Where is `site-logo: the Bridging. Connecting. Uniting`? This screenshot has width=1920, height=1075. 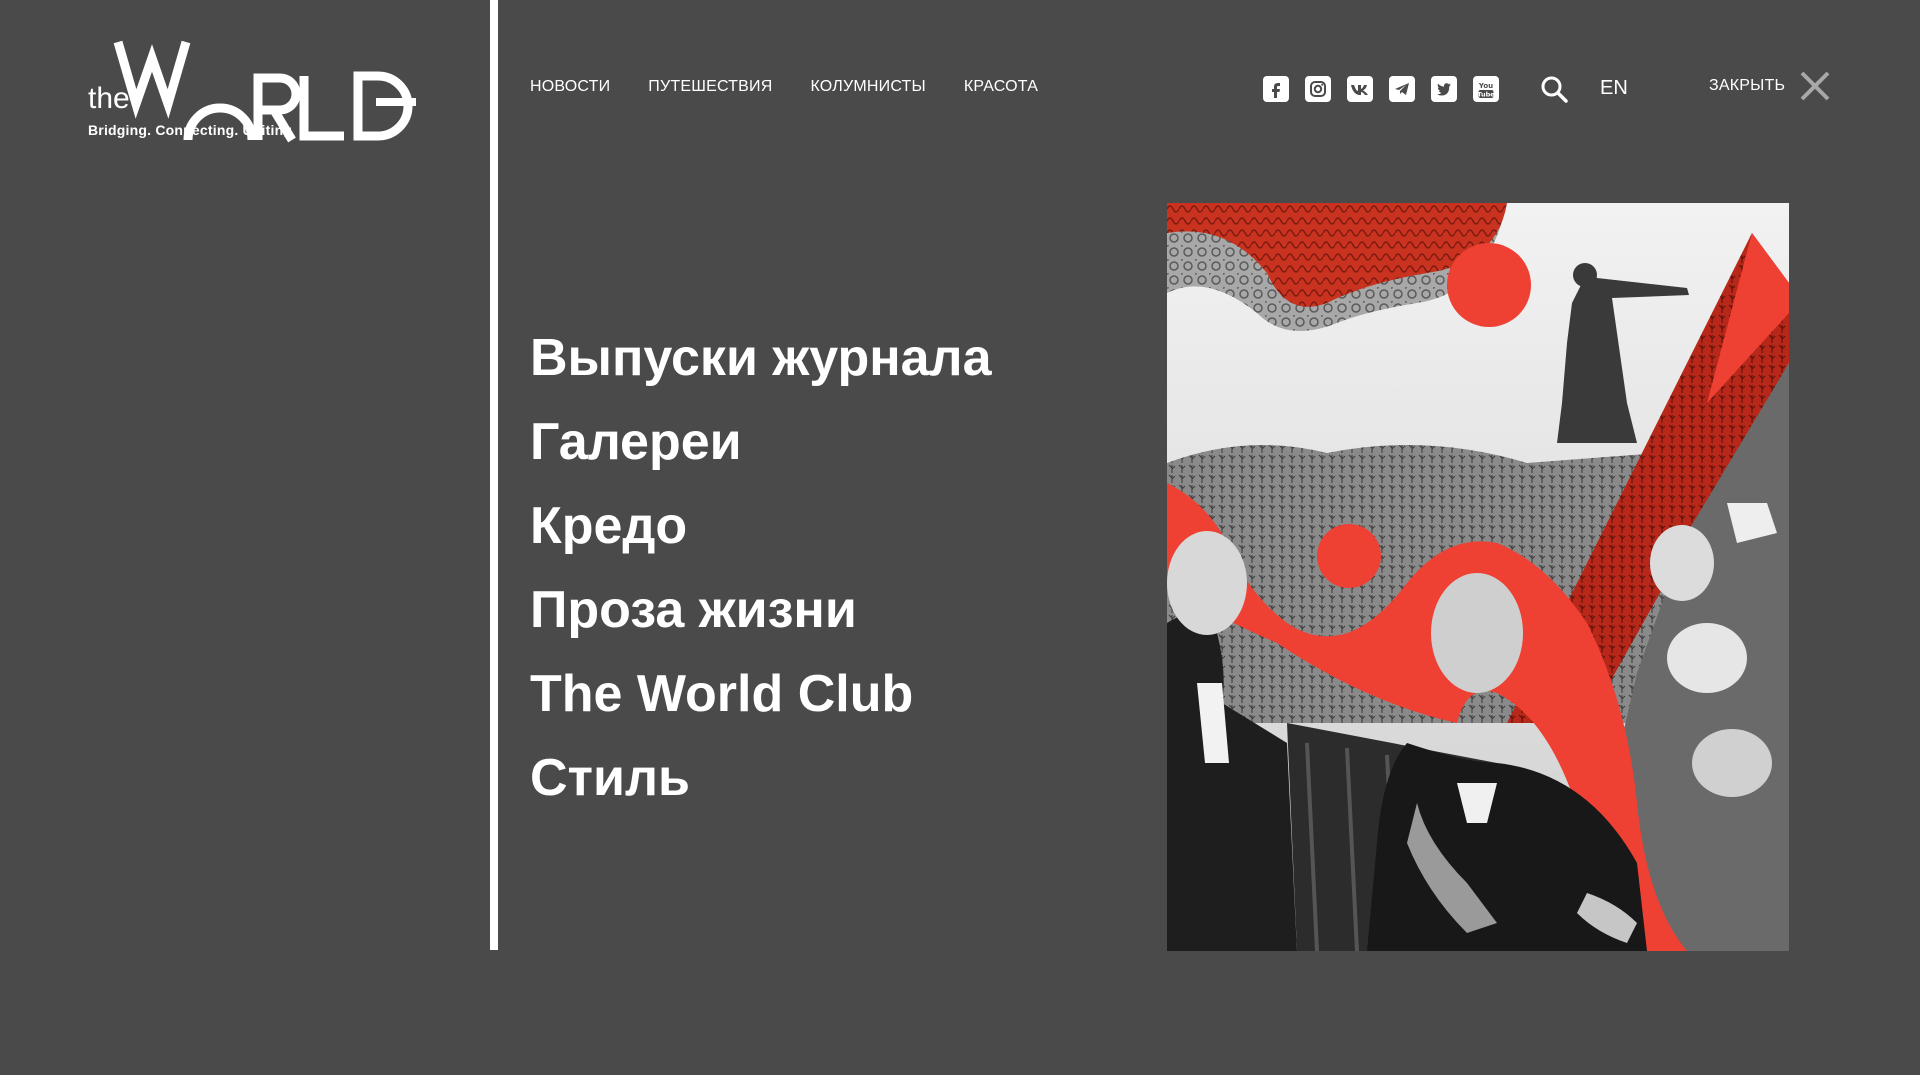 site-logo: the Bridging. Connecting. Uniting is located at coordinates (260, 91).